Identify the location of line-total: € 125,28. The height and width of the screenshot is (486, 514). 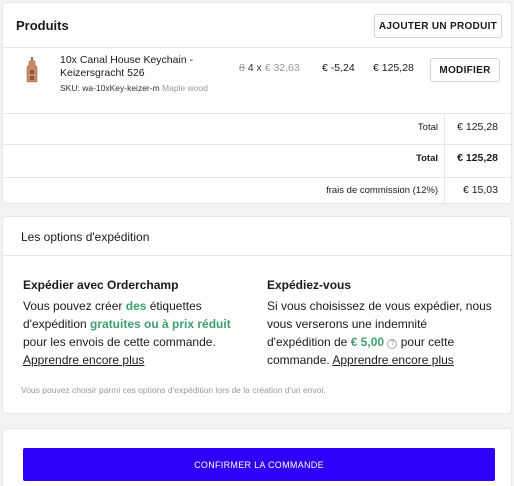
(393, 68).